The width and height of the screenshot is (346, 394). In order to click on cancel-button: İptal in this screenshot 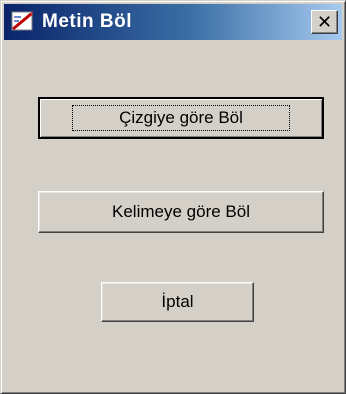, I will do `click(177, 302)`.